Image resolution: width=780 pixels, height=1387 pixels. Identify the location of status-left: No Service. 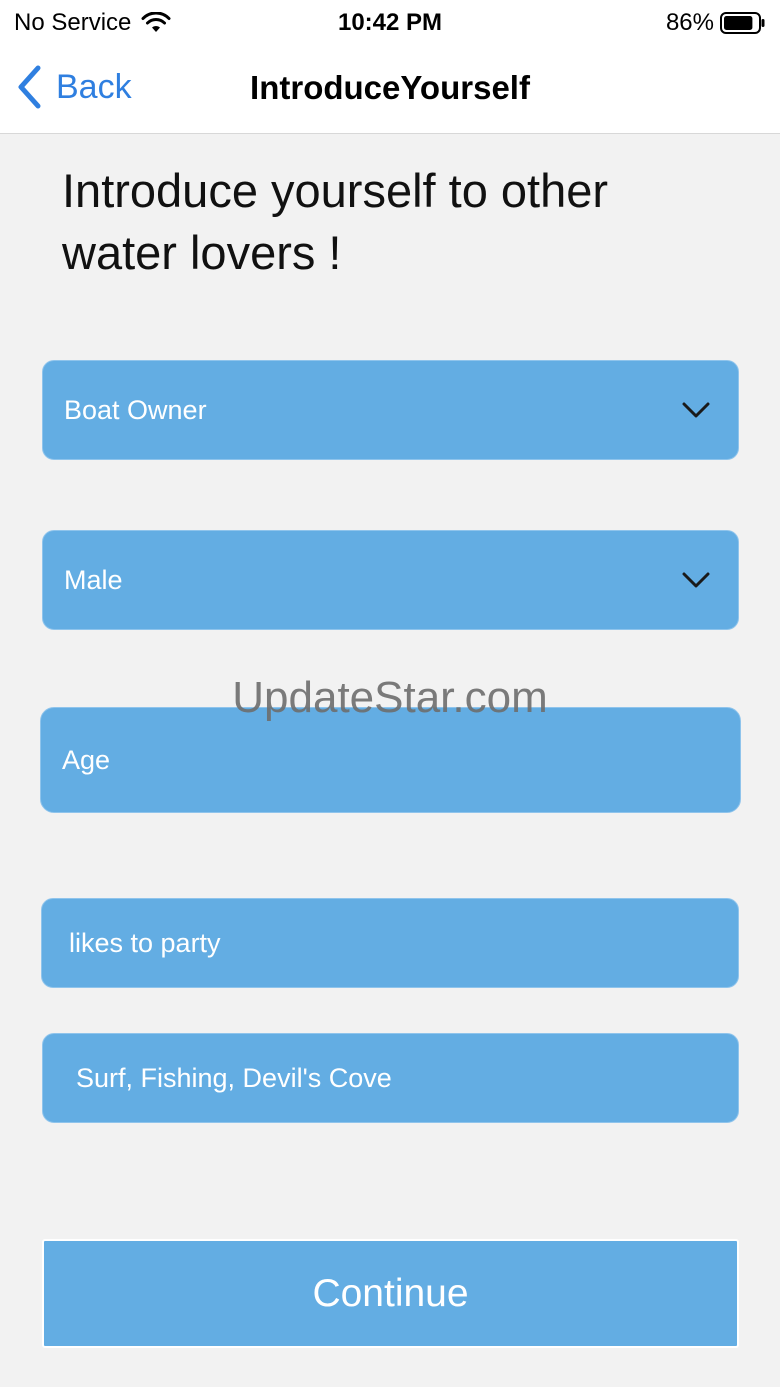
(92, 23).